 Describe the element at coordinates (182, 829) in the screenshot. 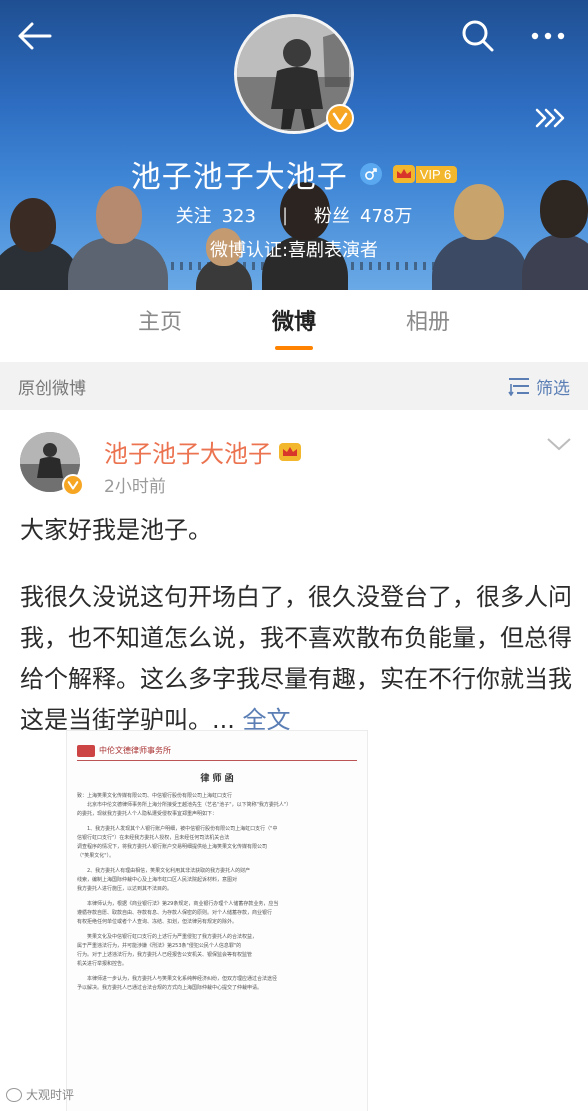

I see `letter-line: 1、我方委托人发现其个人银行账户明细，被中信银行股份有限公司上海虹口支行（"中` at that location.